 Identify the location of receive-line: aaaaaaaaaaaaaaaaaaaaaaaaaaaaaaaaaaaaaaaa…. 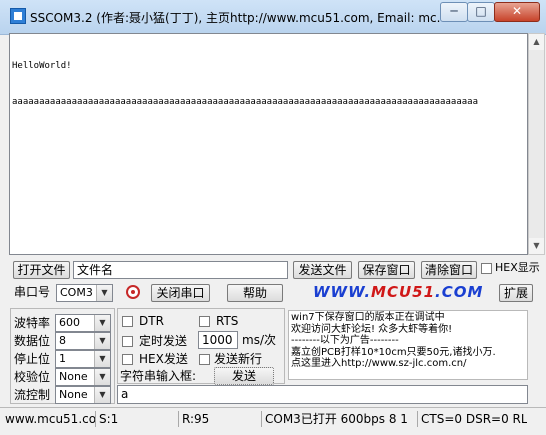
(245, 102).